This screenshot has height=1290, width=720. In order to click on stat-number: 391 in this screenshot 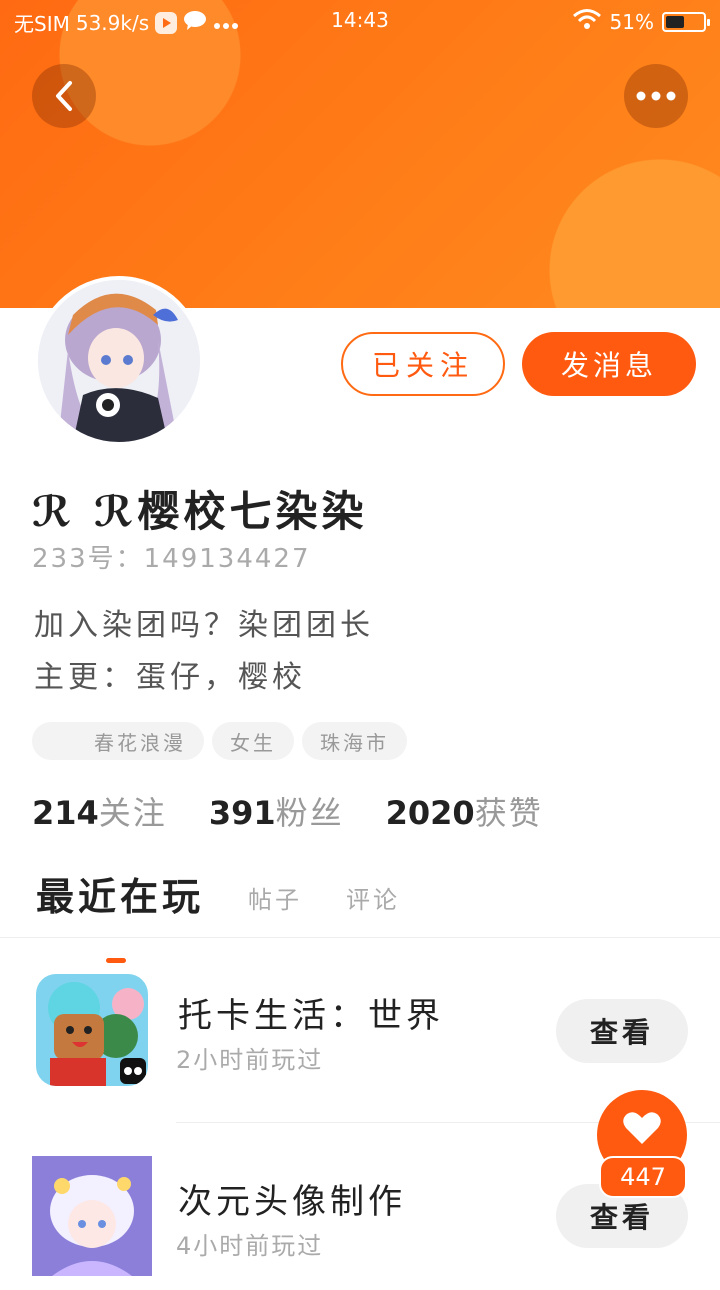, I will do `click(242, 813)`.